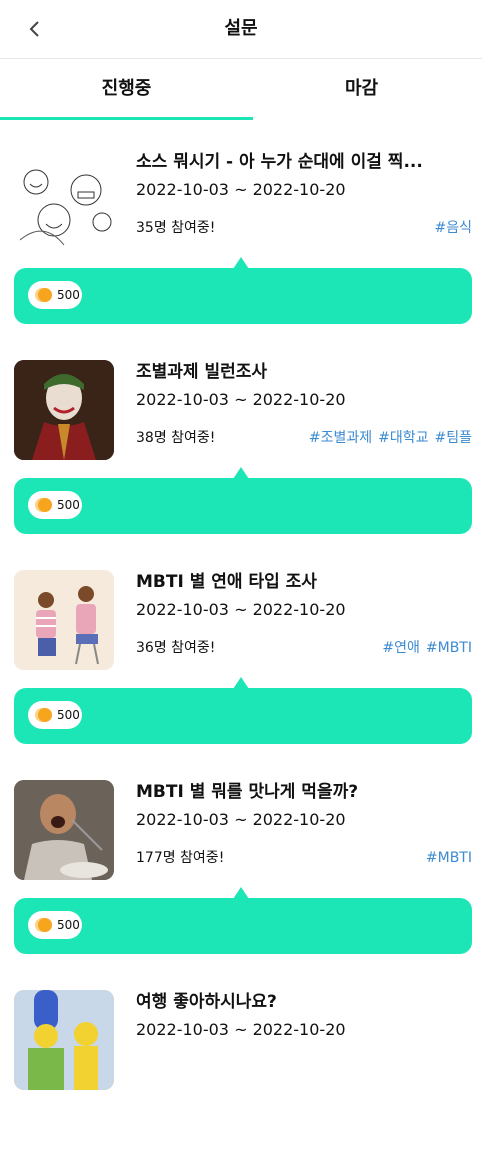 This screenshot has height=1170, width=482. Describe the element at coordinates (454, 438) in the screenshot. I see `tag: #팀플` at that location.